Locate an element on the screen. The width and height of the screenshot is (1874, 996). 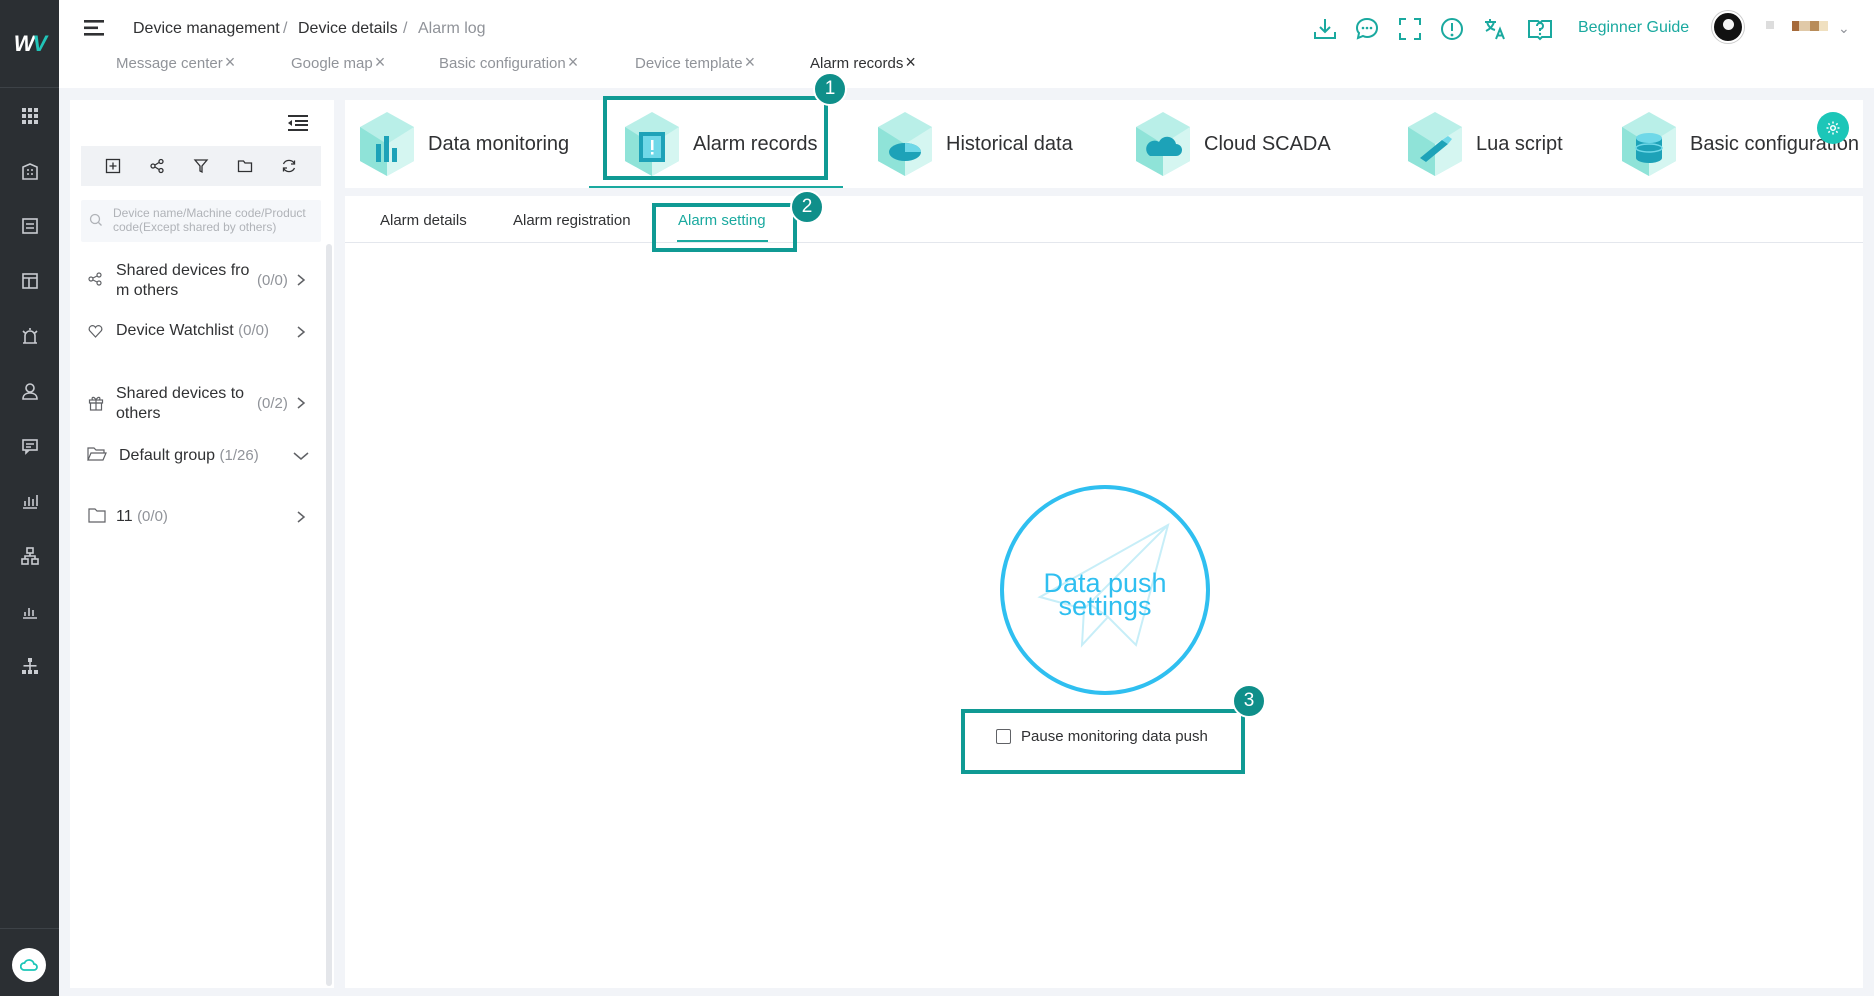
bar-chart-icon is located at coordinates (29, 611).